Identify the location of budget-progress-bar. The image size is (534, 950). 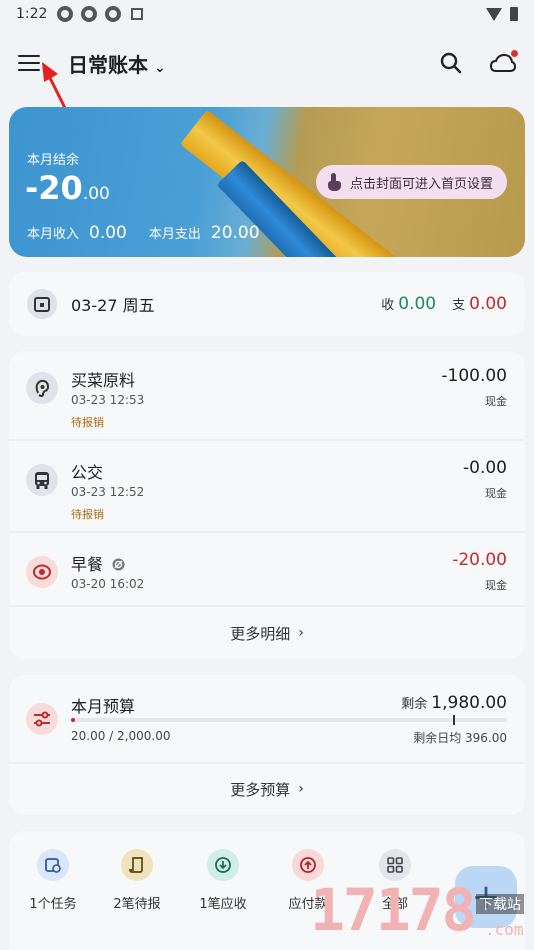
(289, 720).